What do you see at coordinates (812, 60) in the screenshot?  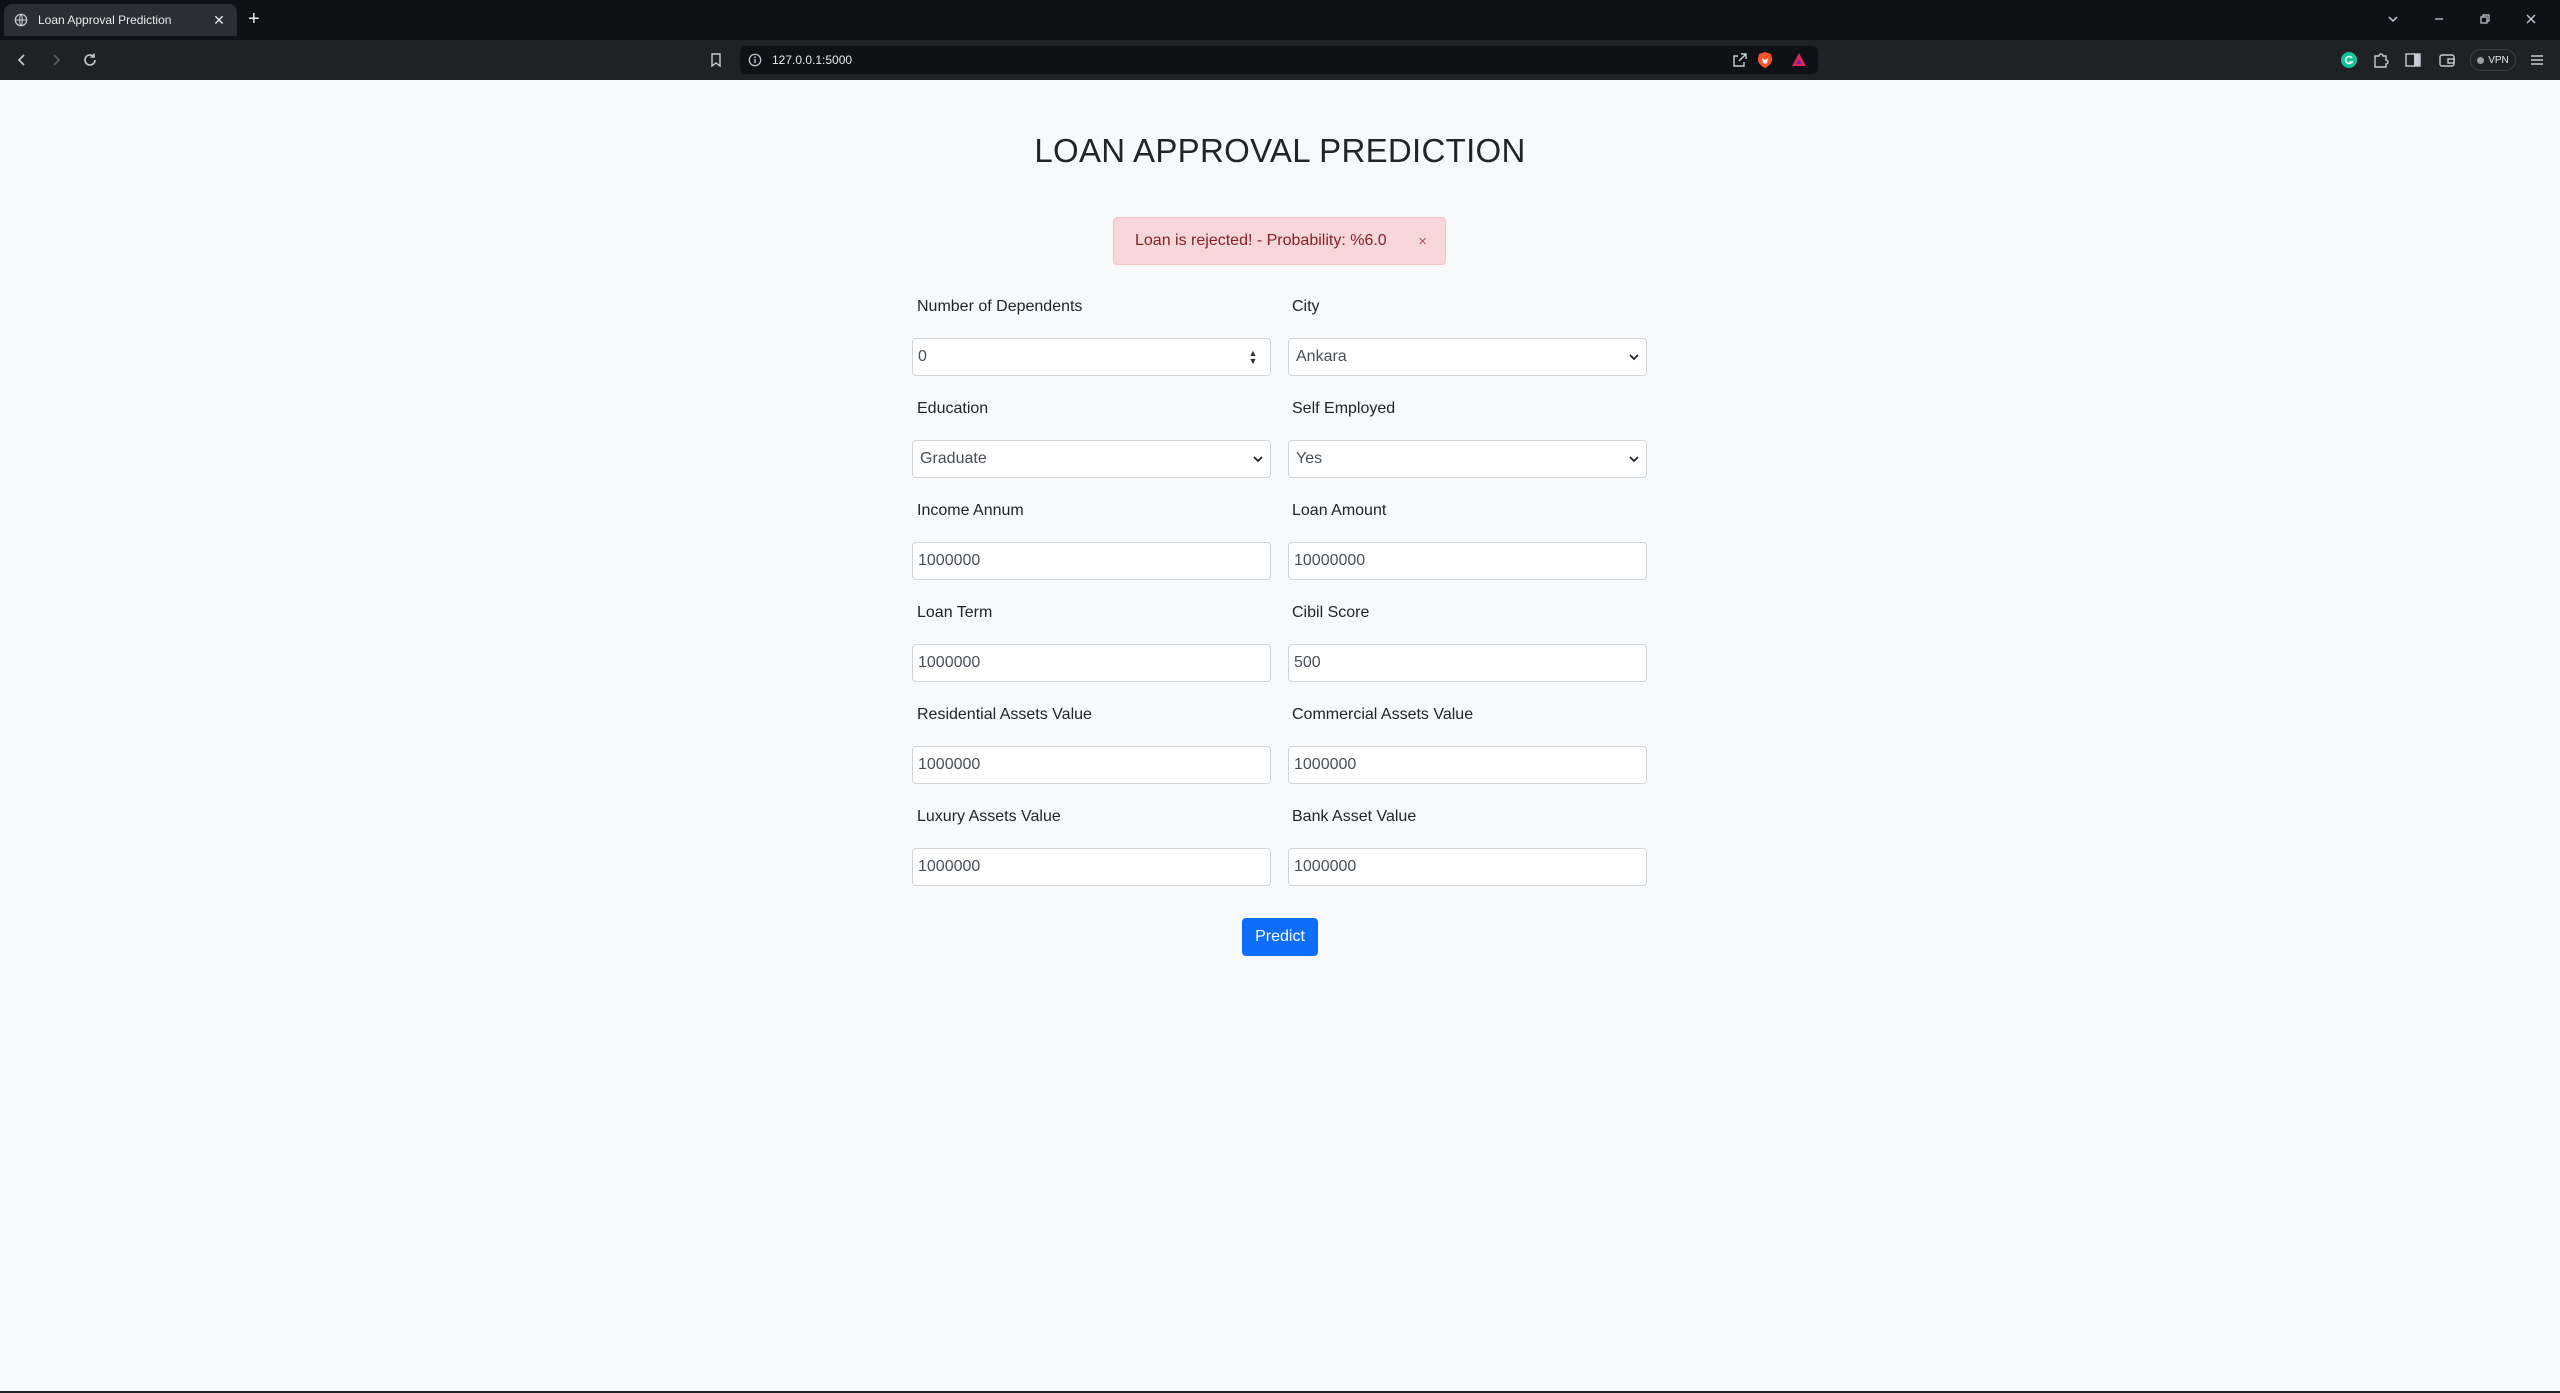 I see `url-text: 127.0.0.1:5000` at bounding box center [812, 60].